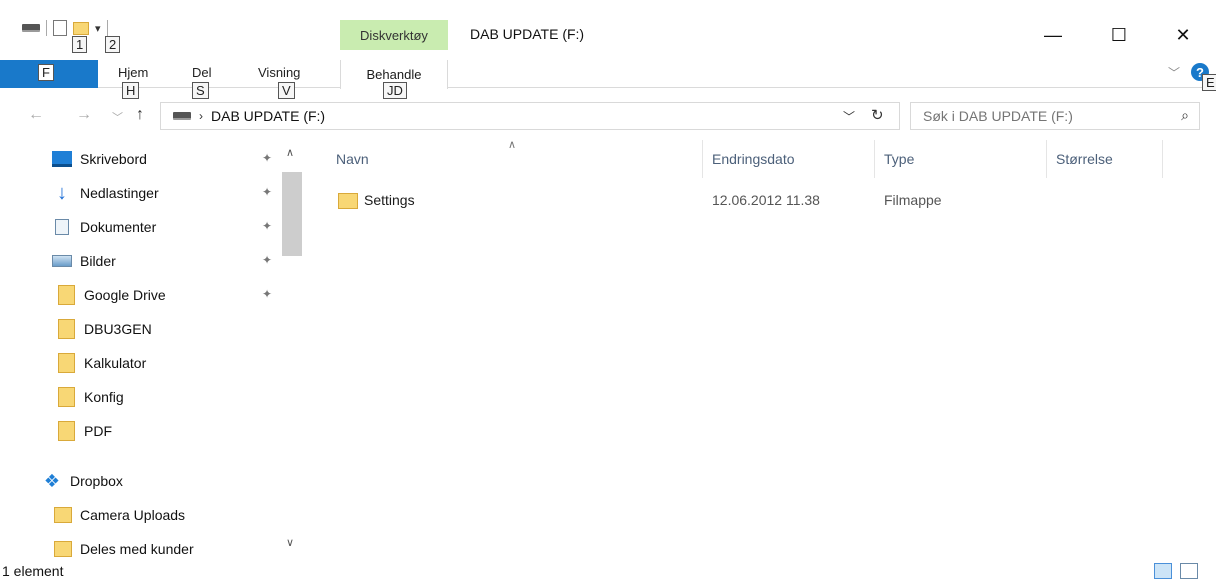 The width and height of the screenshot is (1216, 583). What do you see at coordinates (1053, 35) in the screenshot?
I see `minimize-button: —` at bounding box center [1053, 35].